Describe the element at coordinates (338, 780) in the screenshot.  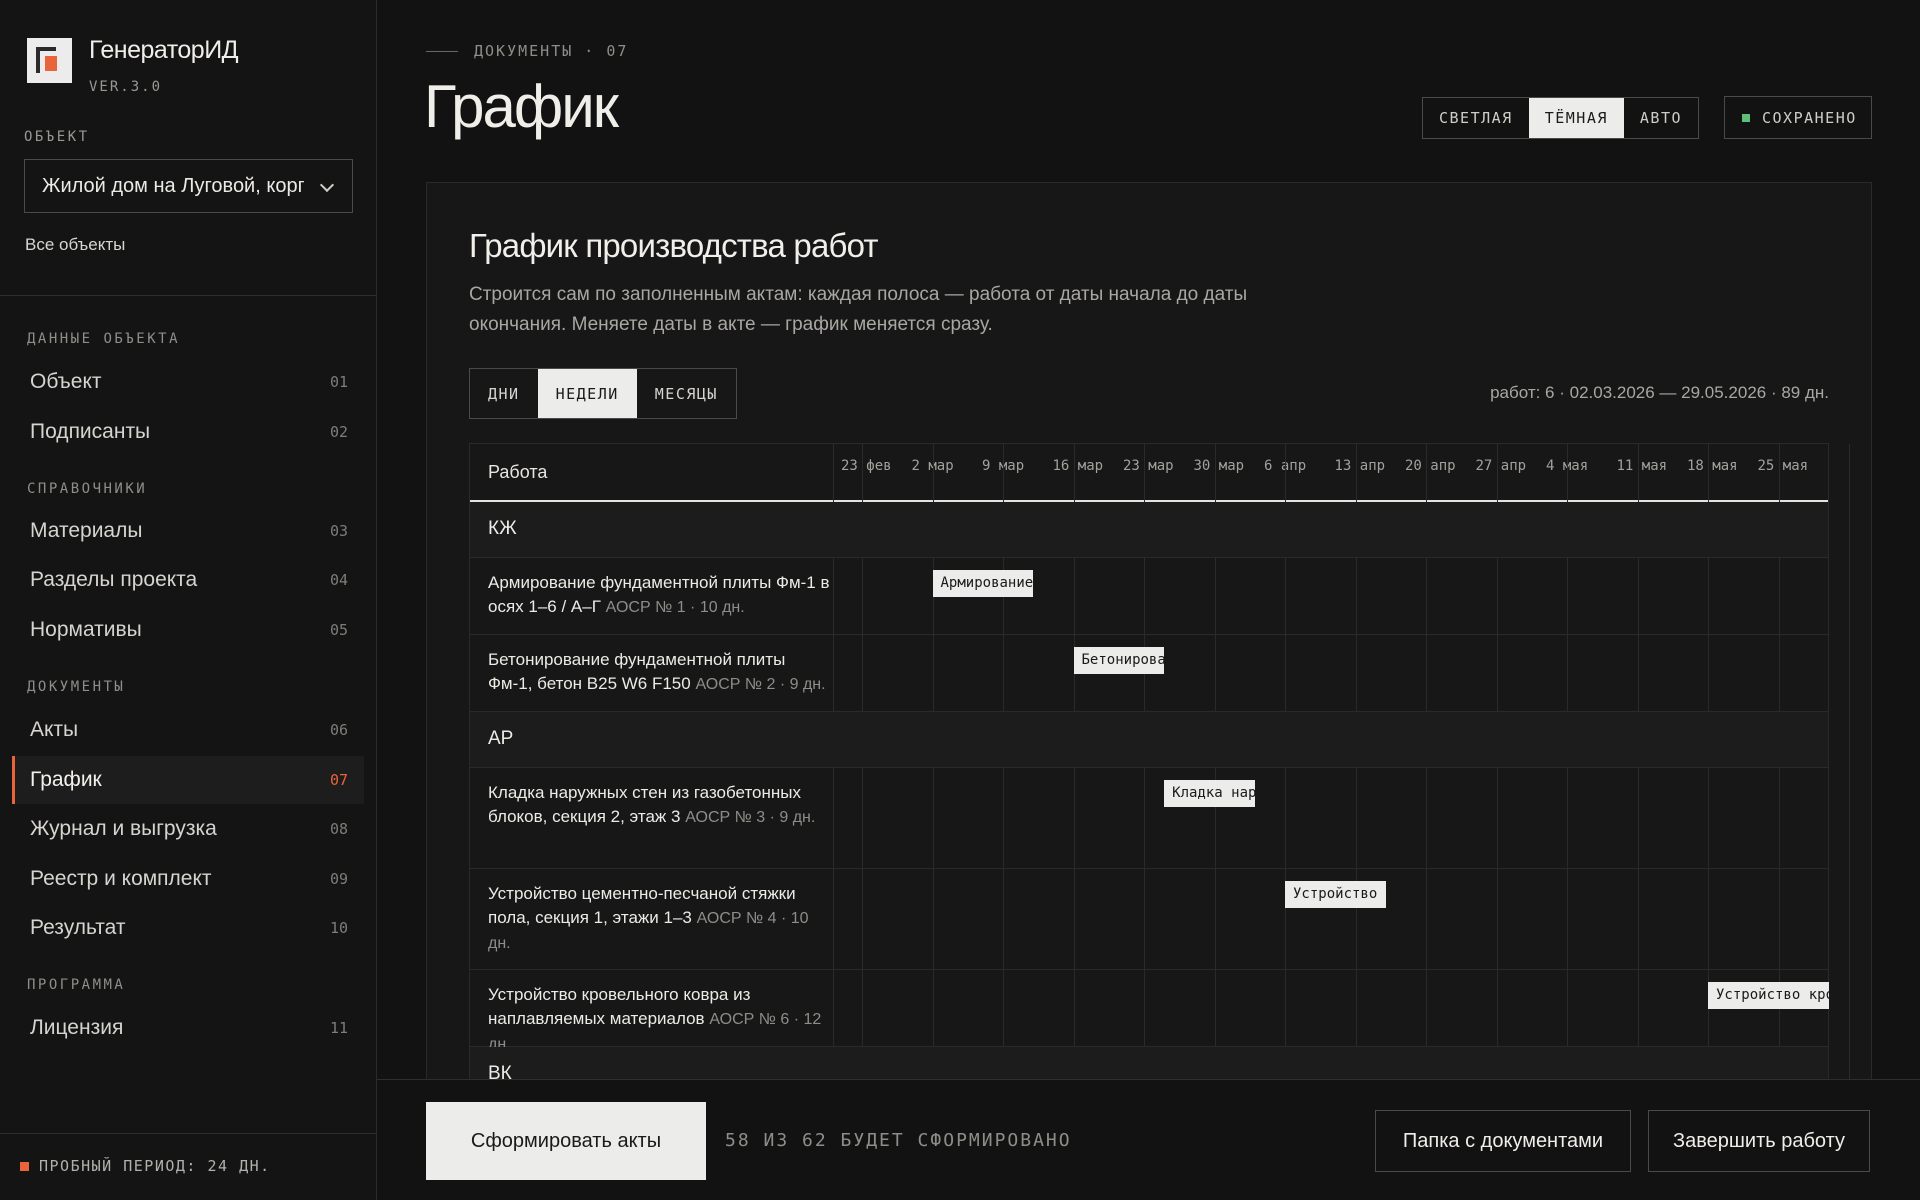
I see `sidebar-item-number: 07` at that location.